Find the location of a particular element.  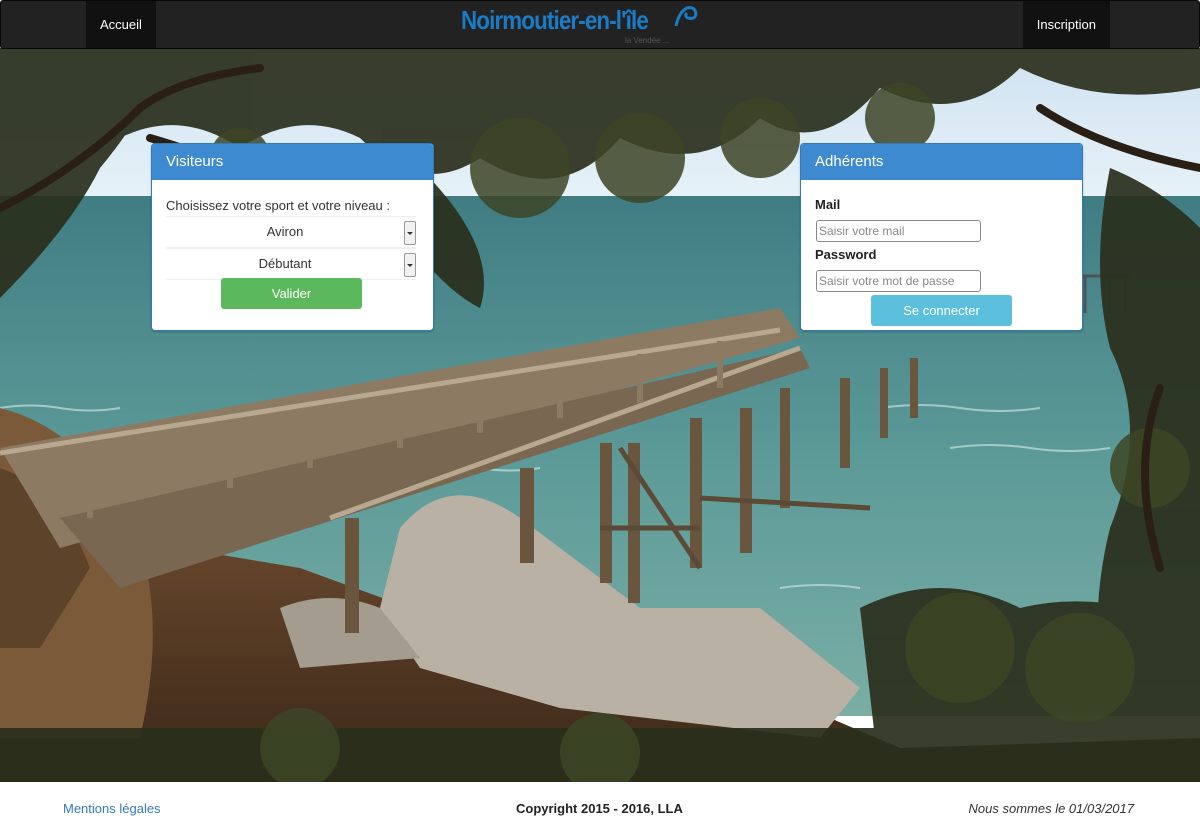

legal-notice-link: Mentions légales is located at coordinates (112, 808).